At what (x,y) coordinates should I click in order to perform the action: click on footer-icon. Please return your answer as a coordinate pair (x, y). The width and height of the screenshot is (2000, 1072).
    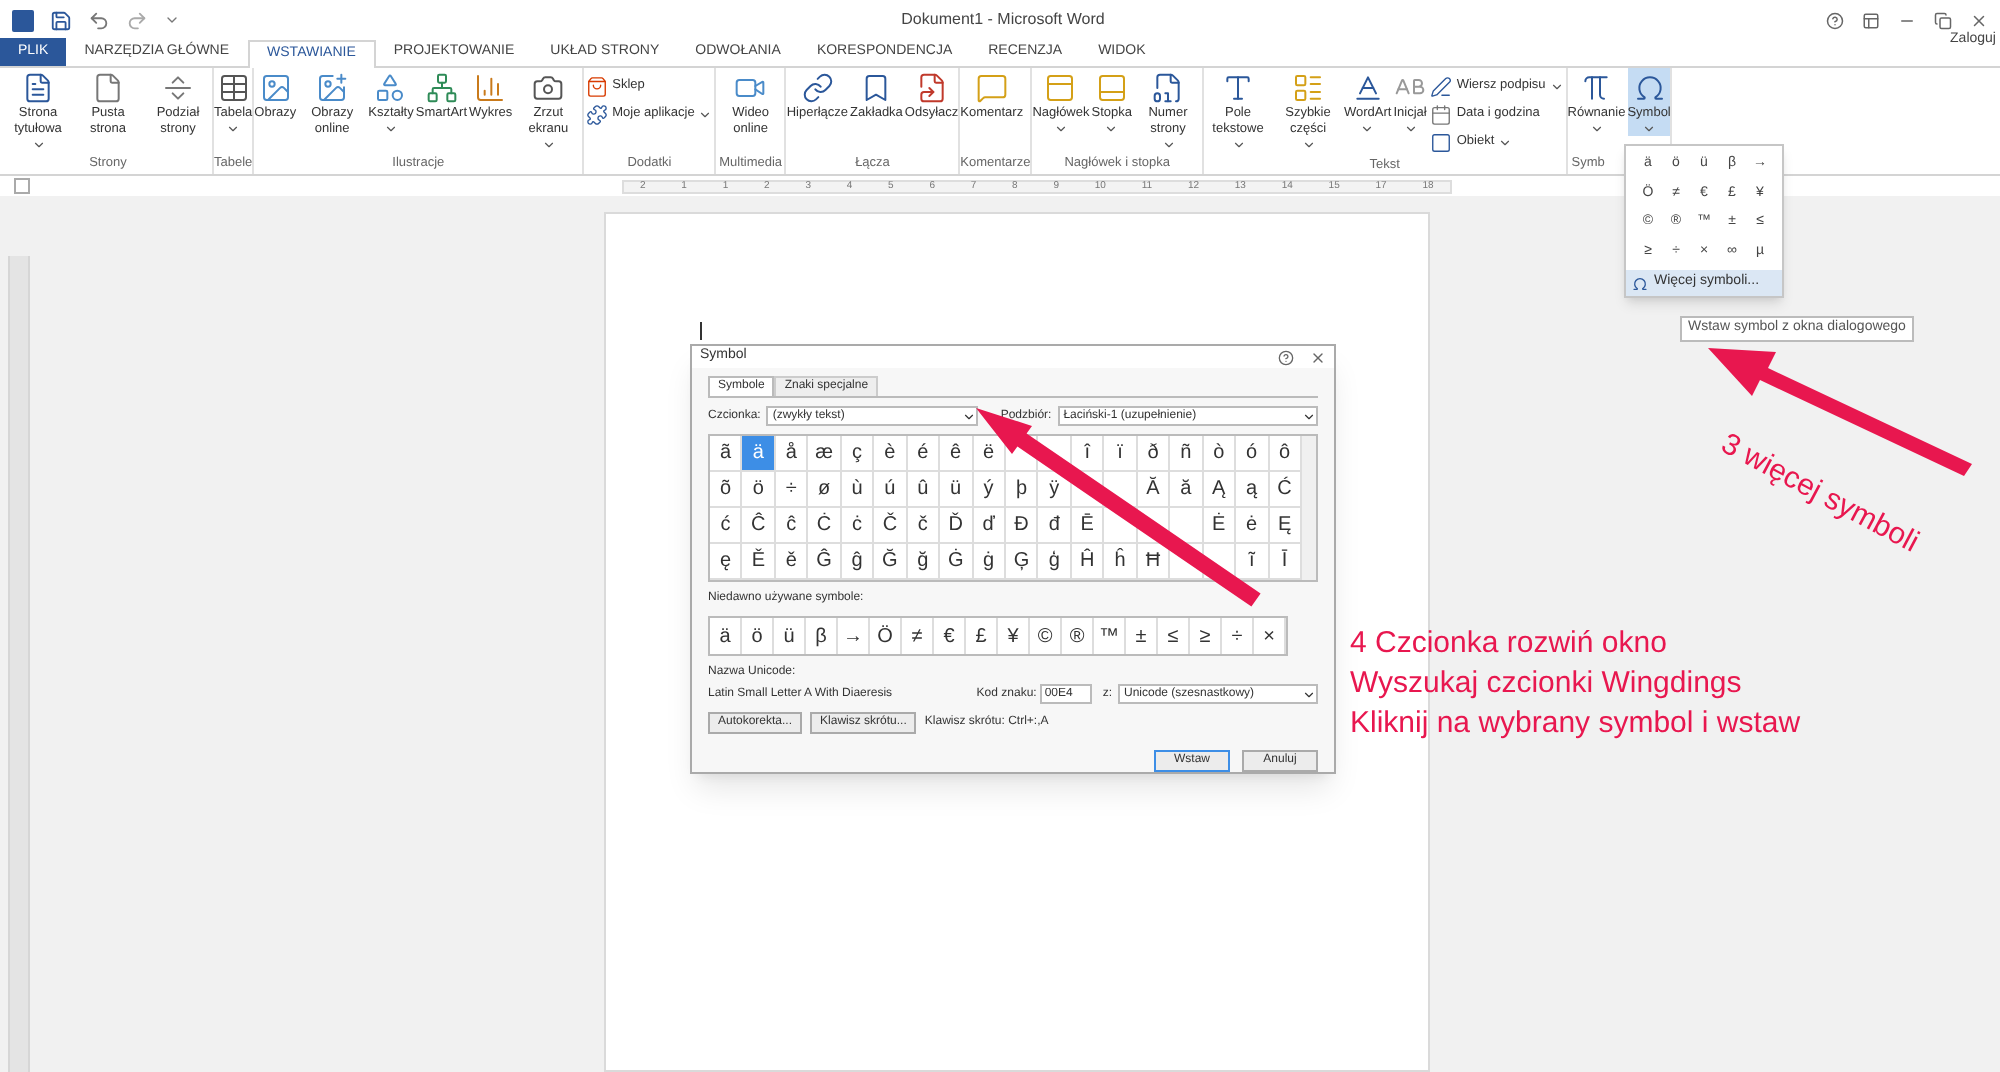
    Looking at the image, I should click on (1111, 88).